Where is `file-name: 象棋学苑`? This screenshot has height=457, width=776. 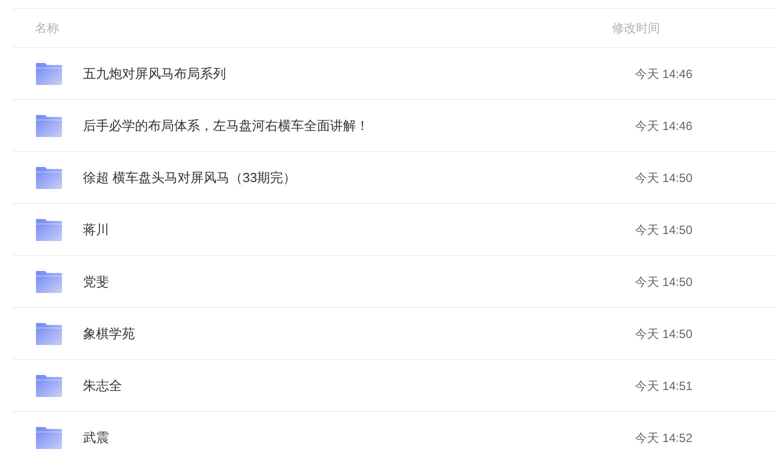 file-name: 象棋学苑 is located at coordinates (359, 334).